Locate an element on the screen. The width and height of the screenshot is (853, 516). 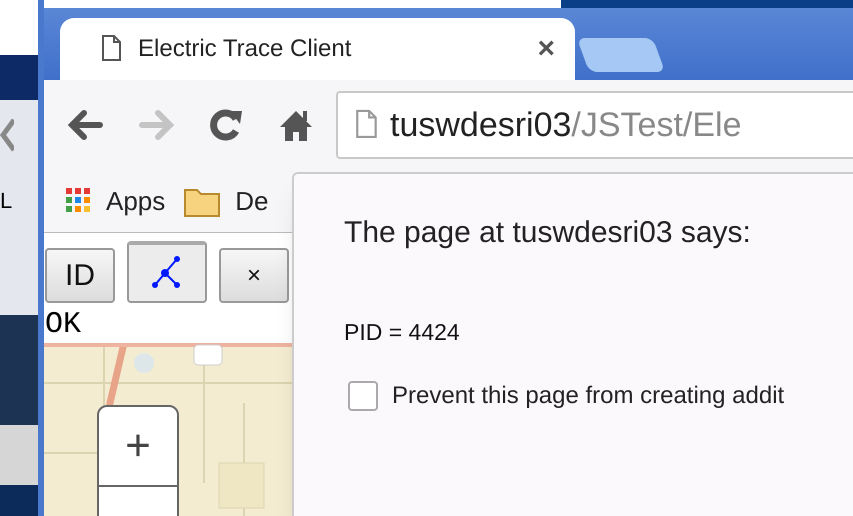
text-fragment: L is located at coordinates (6, 201).